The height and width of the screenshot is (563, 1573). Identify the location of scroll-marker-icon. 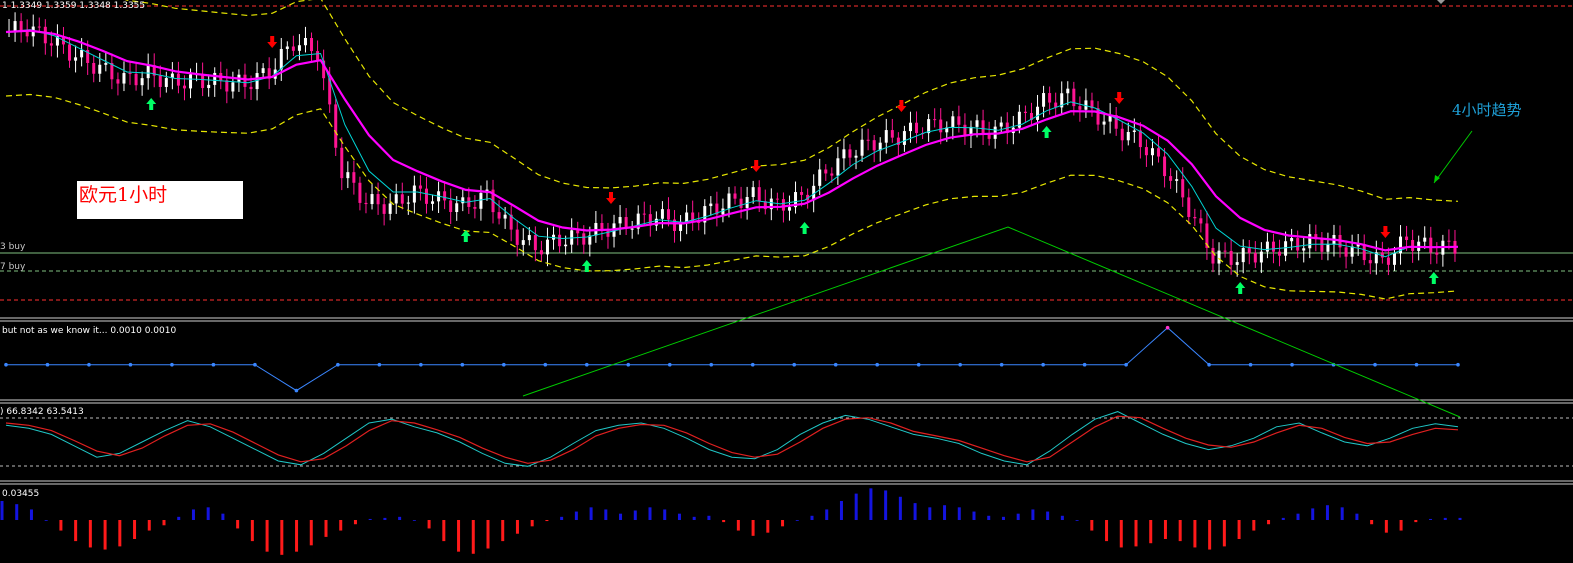
(1441, 2).